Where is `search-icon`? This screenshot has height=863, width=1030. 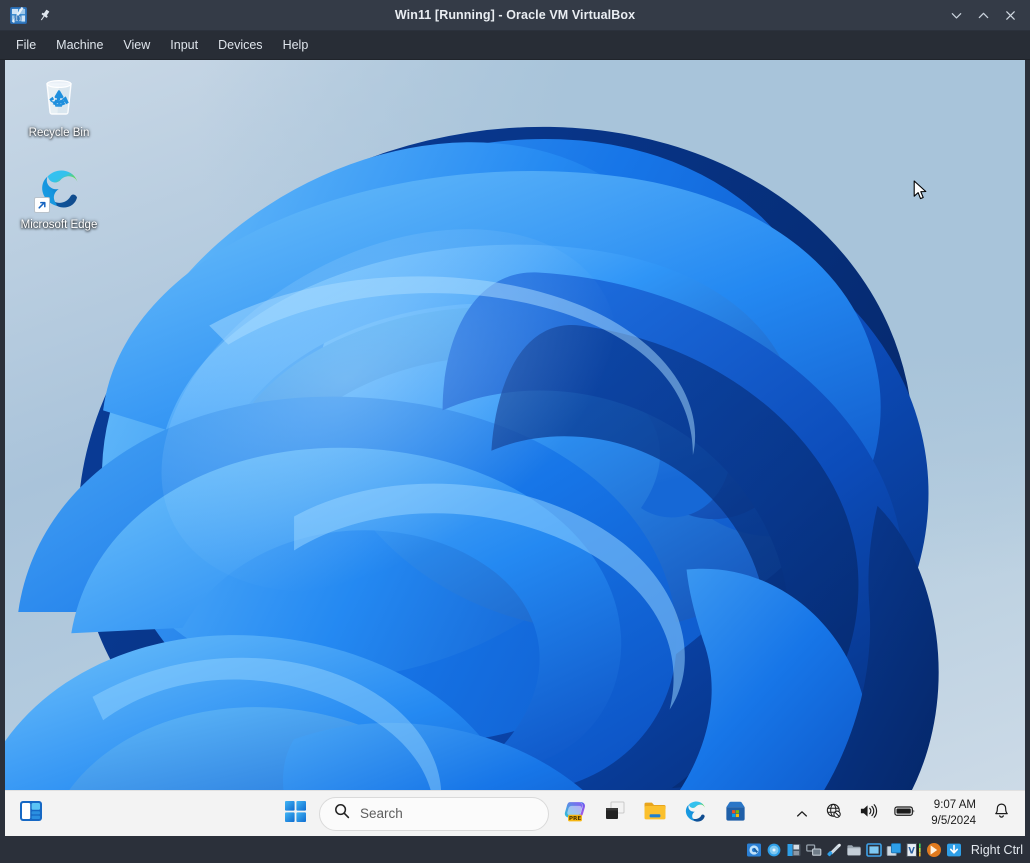 search-icon is located at coordinates (342, 813).